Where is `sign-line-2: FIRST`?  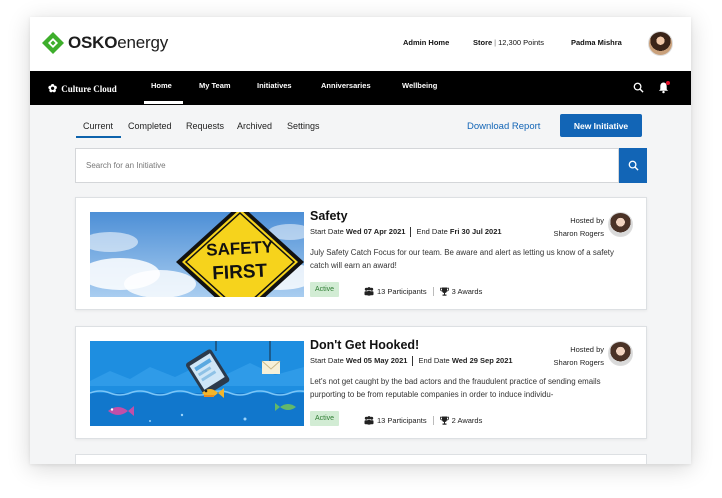 sign-line-2: FIRST is located at coordinates (240, 273).